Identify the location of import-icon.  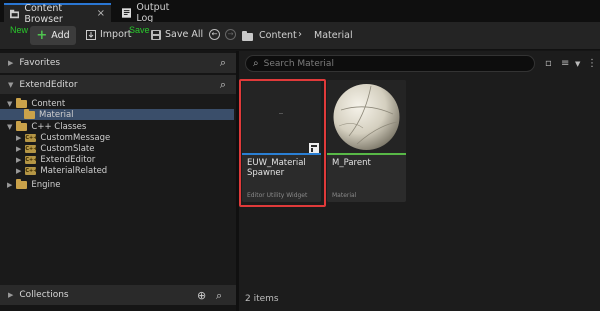
(91, 34).